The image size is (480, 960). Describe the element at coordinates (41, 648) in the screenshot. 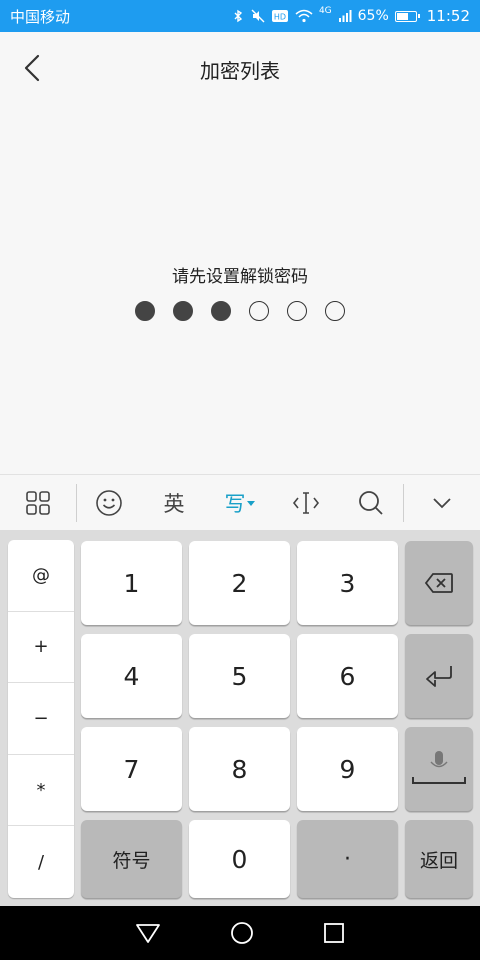

I see `symbol-key-plus: +` at that location.